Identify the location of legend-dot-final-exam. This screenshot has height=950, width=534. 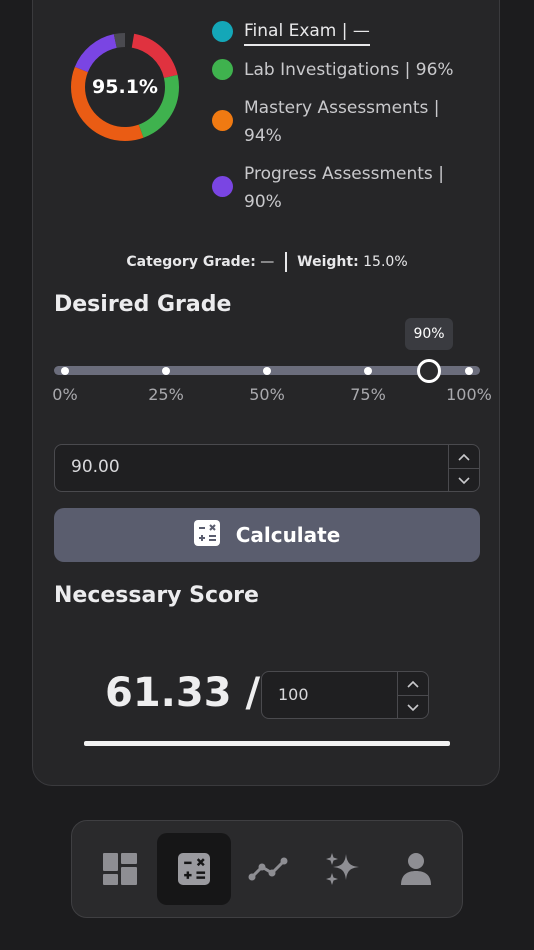
(222, 31).